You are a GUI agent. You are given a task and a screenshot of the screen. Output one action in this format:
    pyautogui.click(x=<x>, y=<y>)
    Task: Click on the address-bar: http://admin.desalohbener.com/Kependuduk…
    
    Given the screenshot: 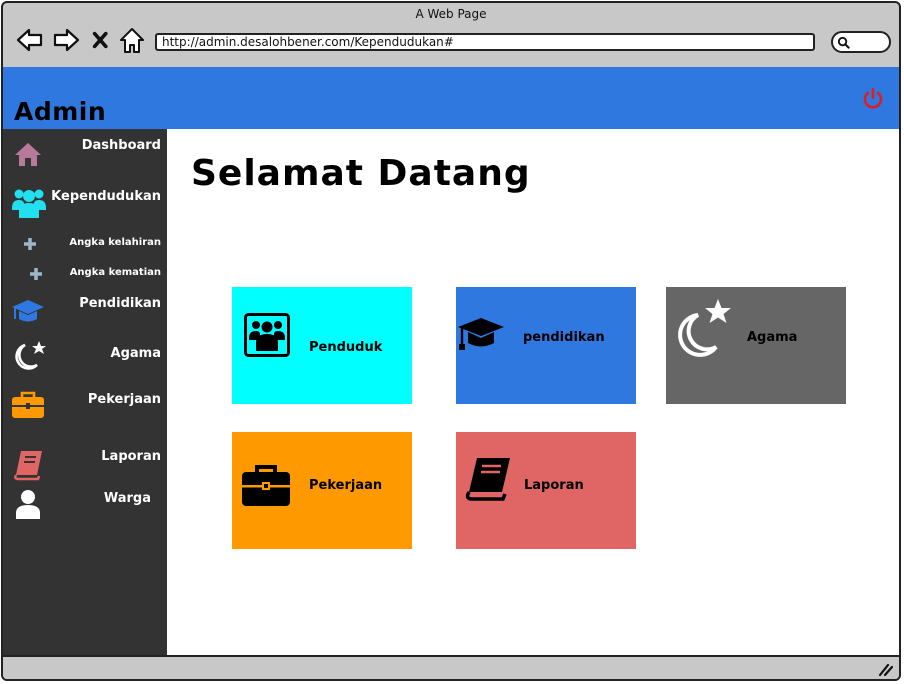 What is the action you would take?
    pyautogui.click(x=485, y=42)
    